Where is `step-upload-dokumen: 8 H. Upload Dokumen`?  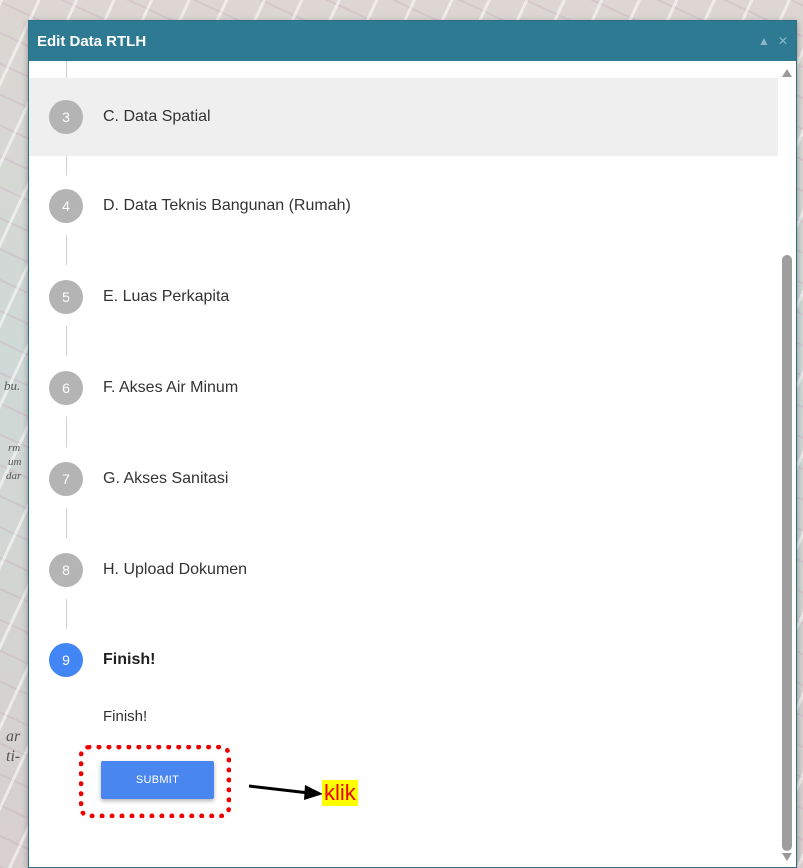 step-upload-dokumen: 8 H. Upload Dokumen is located at coordinates (403, 570).